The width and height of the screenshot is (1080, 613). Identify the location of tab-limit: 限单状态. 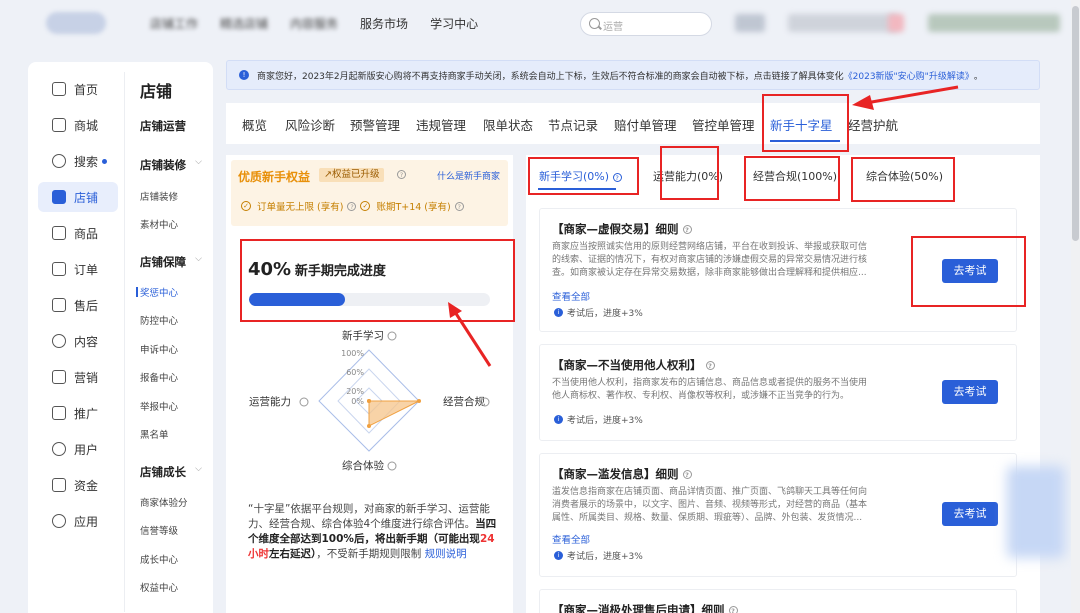
(508, 124).